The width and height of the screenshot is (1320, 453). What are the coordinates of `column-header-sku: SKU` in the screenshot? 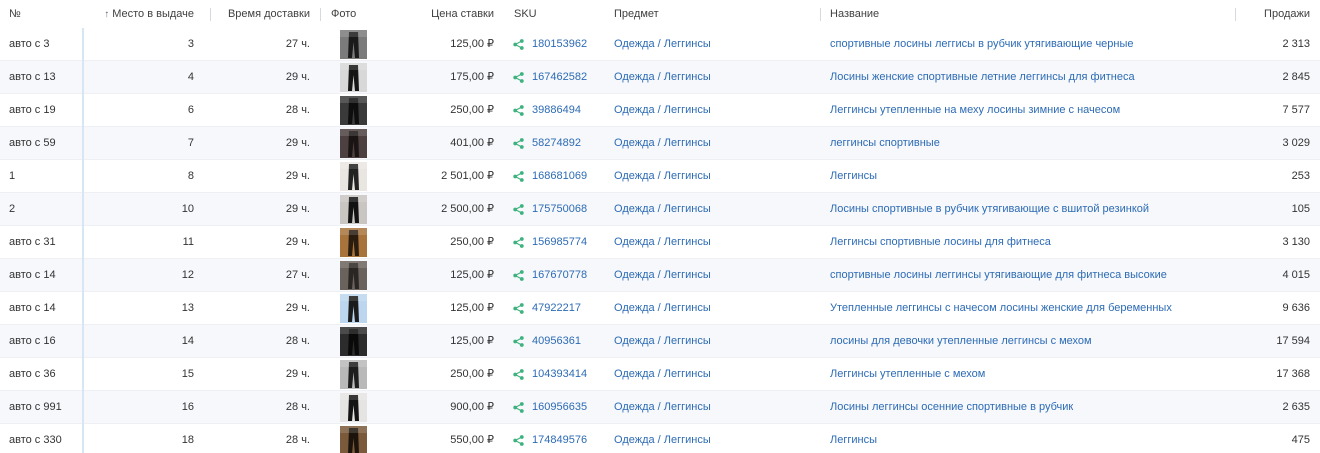 It's located at (525, 14).